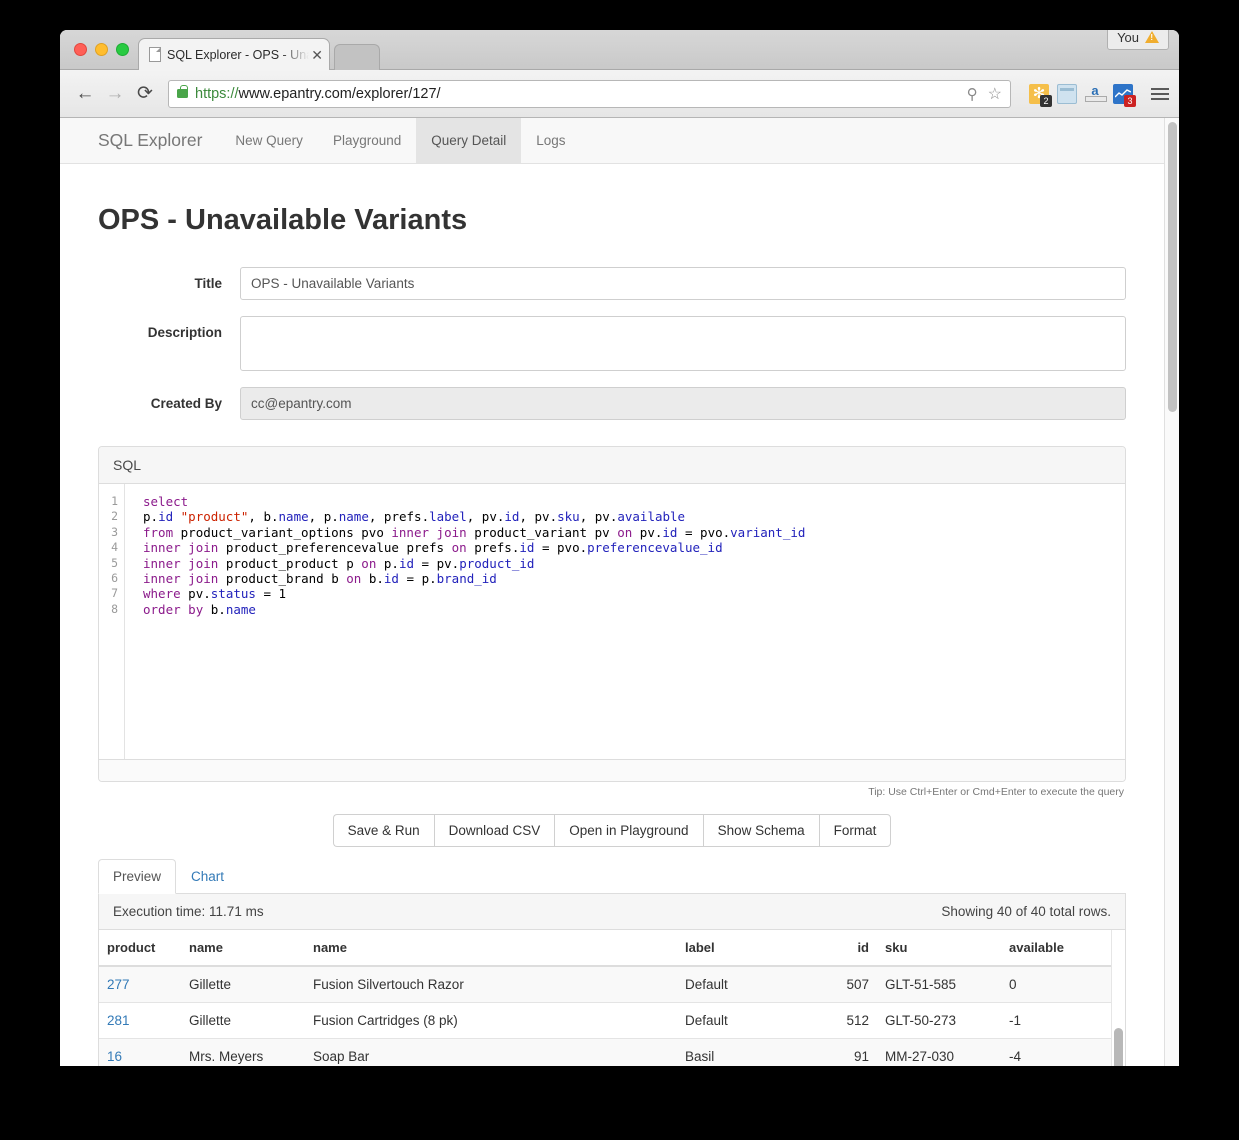  I want to click on browser-tab-strip: SQL Explorer - OPS - Unav ✕, so click(619, 50).